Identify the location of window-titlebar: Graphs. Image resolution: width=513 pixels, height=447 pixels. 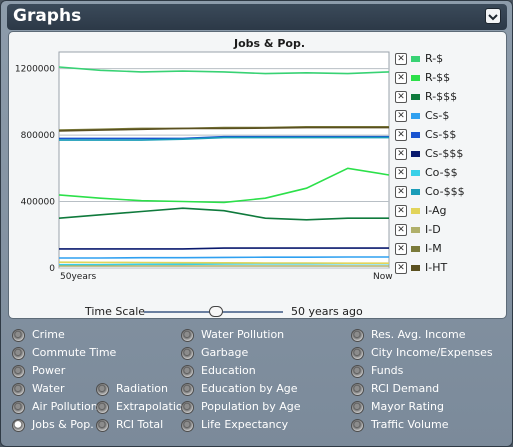
(257, 17).